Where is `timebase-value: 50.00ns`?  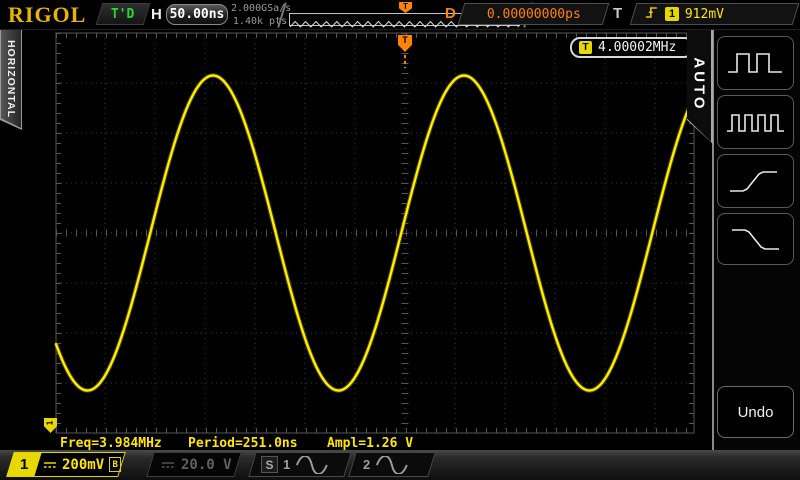 timebase-value: 50.00ns is located at coordinates (197, 14).